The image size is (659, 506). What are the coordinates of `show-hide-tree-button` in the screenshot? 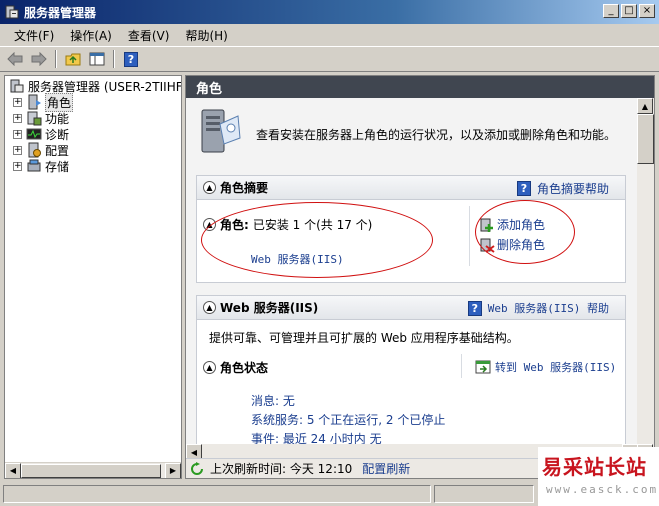 It's located at (97, 59).